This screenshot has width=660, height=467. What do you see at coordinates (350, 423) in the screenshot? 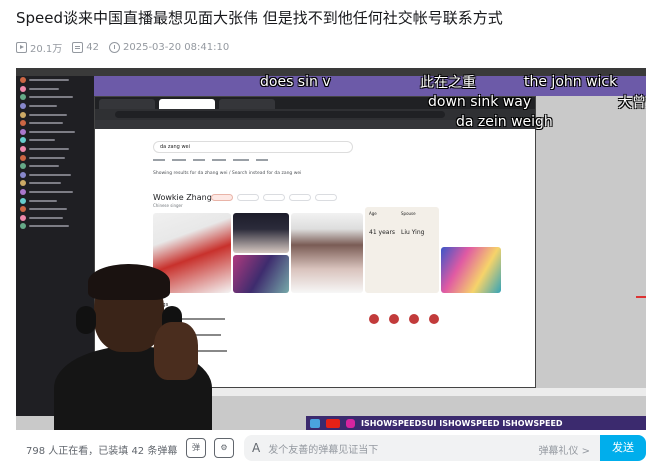
I see `instagram-icon` at bounding box center [350, 423].